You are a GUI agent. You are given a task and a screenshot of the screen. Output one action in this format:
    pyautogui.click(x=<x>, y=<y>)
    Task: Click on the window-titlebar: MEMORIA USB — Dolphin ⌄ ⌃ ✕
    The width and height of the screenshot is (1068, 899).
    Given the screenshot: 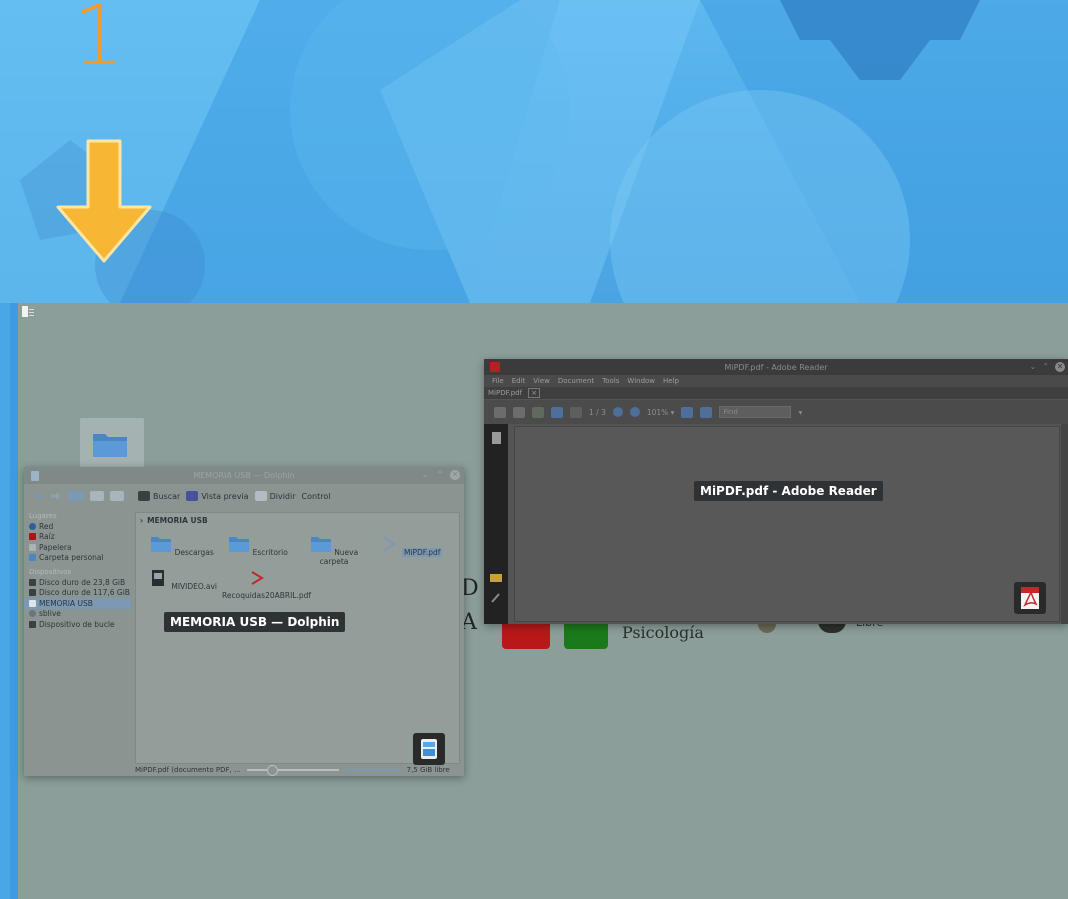 What is the action you would take?
    pyautogui.click(x=244, y=475)
    